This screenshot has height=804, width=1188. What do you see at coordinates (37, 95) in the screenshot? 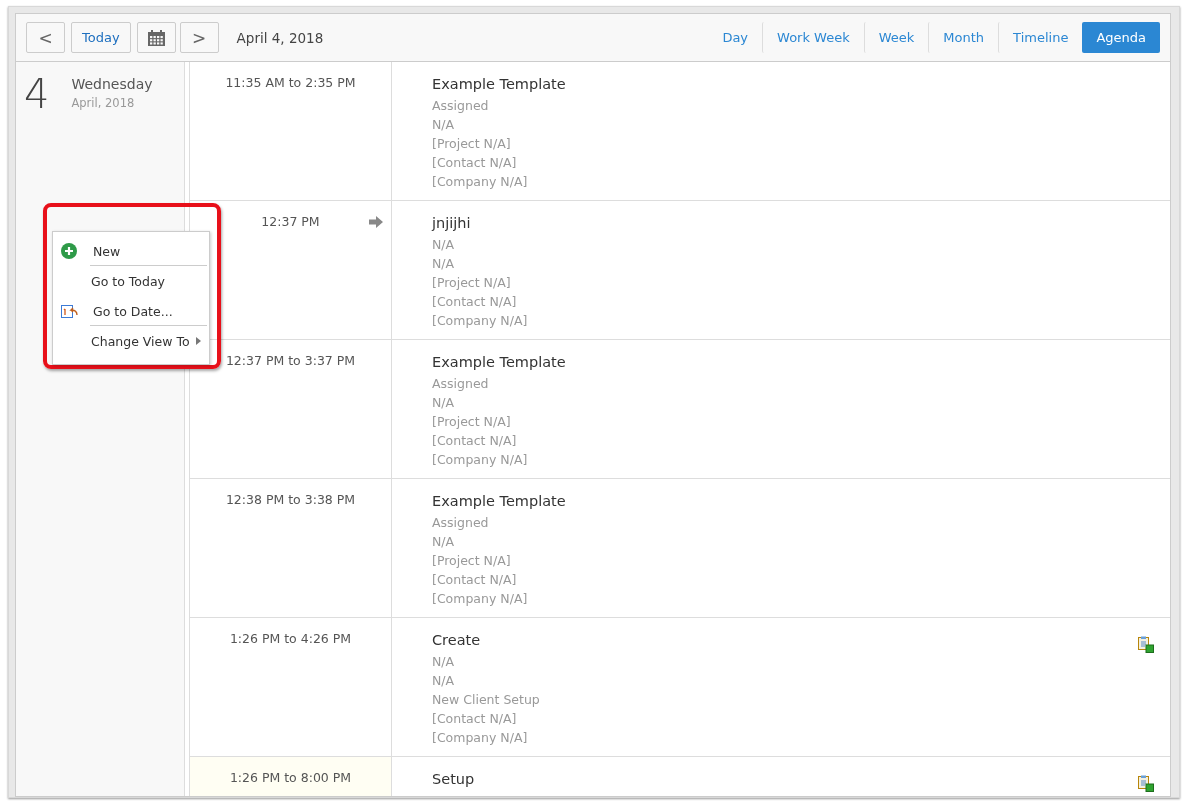
I see `day-number: 4` at bounding box center [37, 95].